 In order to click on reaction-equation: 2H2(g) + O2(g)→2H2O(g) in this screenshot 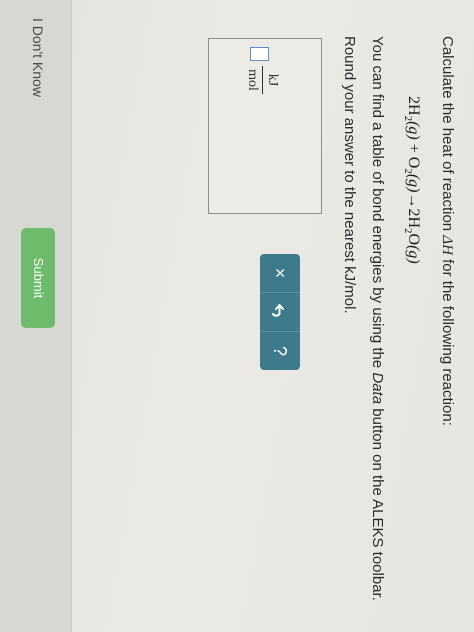, I will do `click(412, 180)`.